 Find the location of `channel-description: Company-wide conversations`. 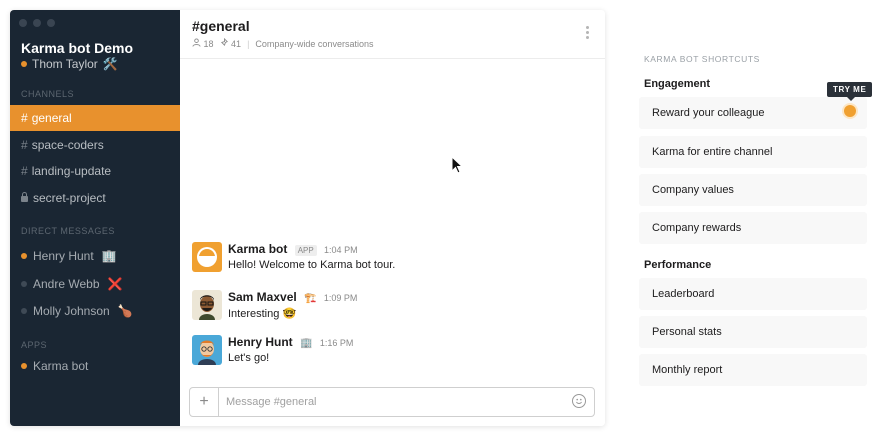

channel-description: Company-wide conversations is located at coordinates (314, 43).